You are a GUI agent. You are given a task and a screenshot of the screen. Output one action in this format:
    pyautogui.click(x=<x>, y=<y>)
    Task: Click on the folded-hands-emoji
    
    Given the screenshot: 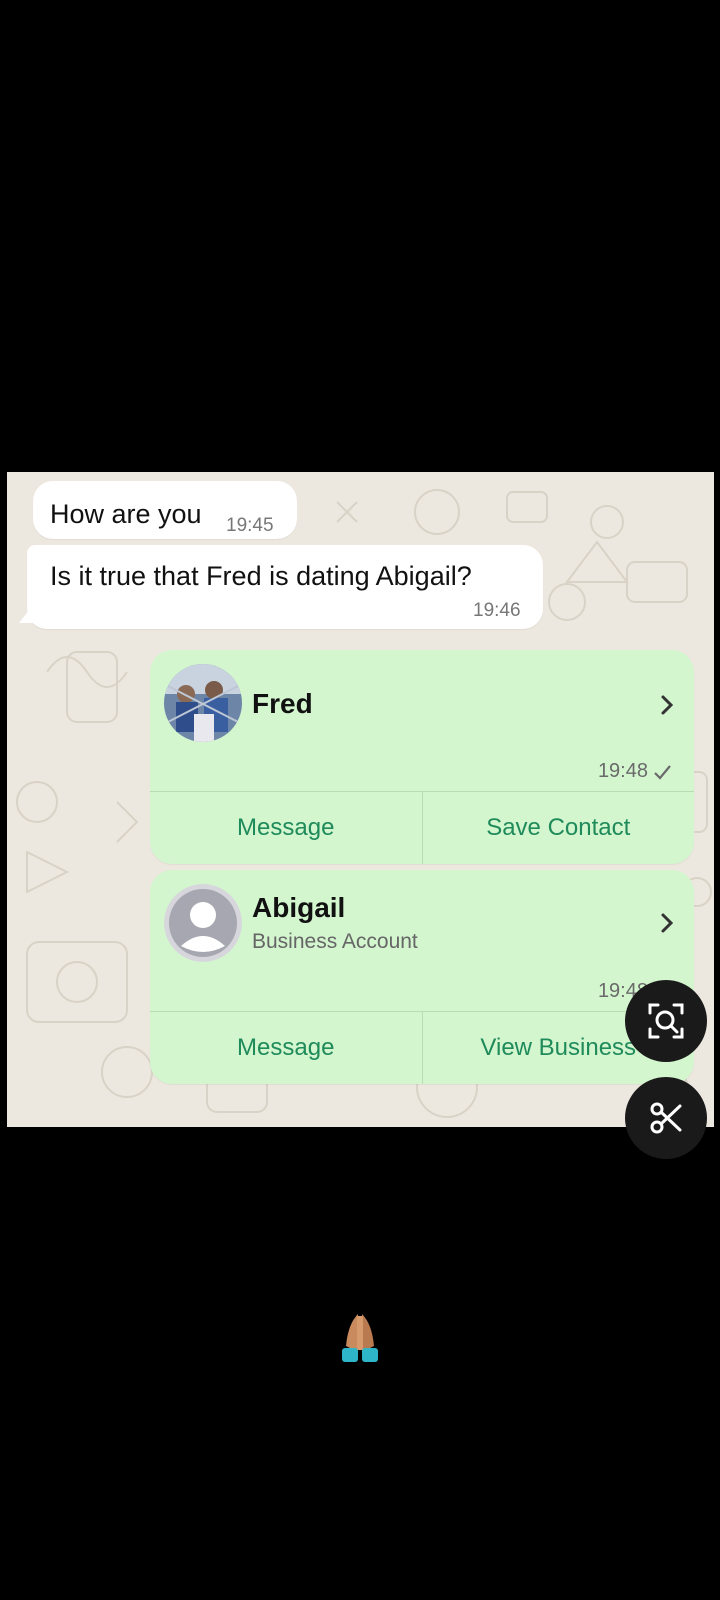 What is the action you would take?
    pyautogui.click(x=360, y=1338)
    